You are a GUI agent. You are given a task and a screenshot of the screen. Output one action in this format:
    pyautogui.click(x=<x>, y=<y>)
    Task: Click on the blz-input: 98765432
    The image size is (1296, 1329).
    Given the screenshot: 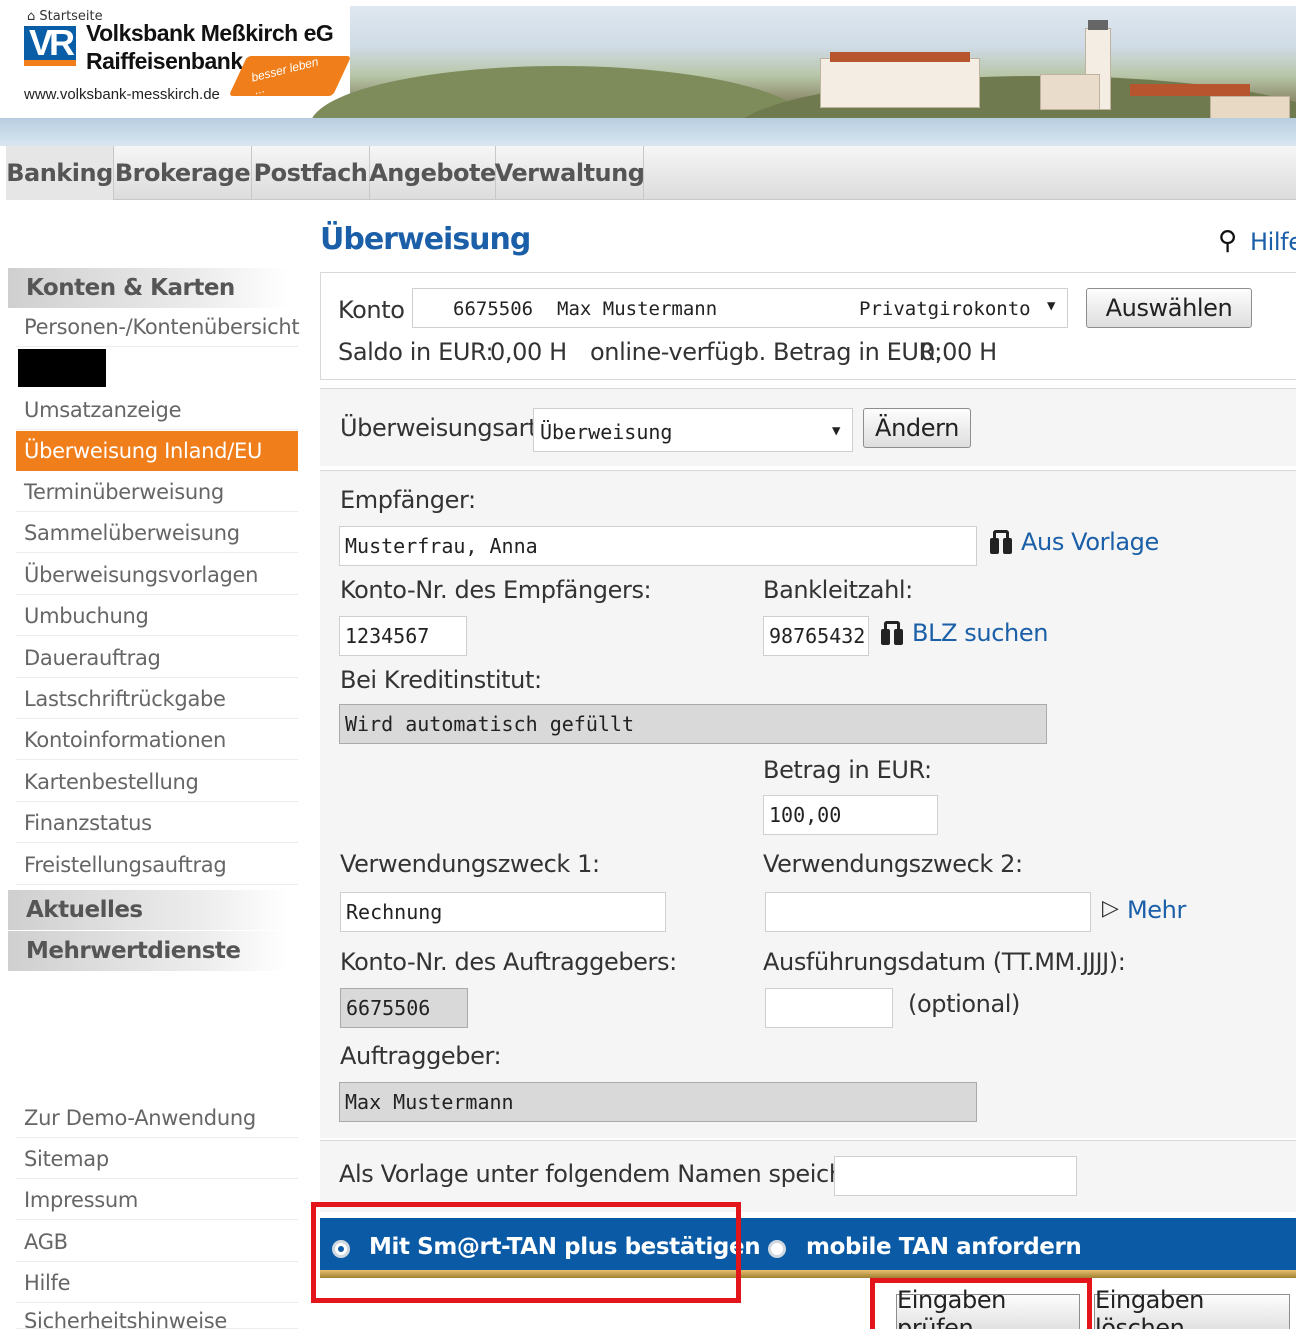 What is the action you would take?
    pyautogui.click(x=816, y=636)
    